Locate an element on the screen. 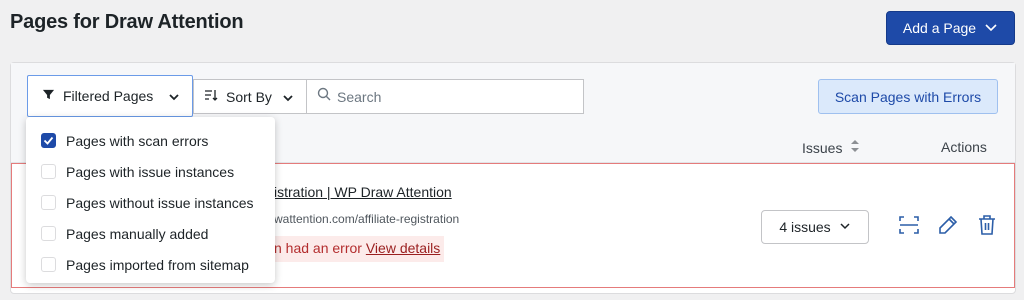 This screenshot has width=1024, height=300. filter-option-imported-sitemap: Pages imported from sitemap is located at coordinates (150, 264).